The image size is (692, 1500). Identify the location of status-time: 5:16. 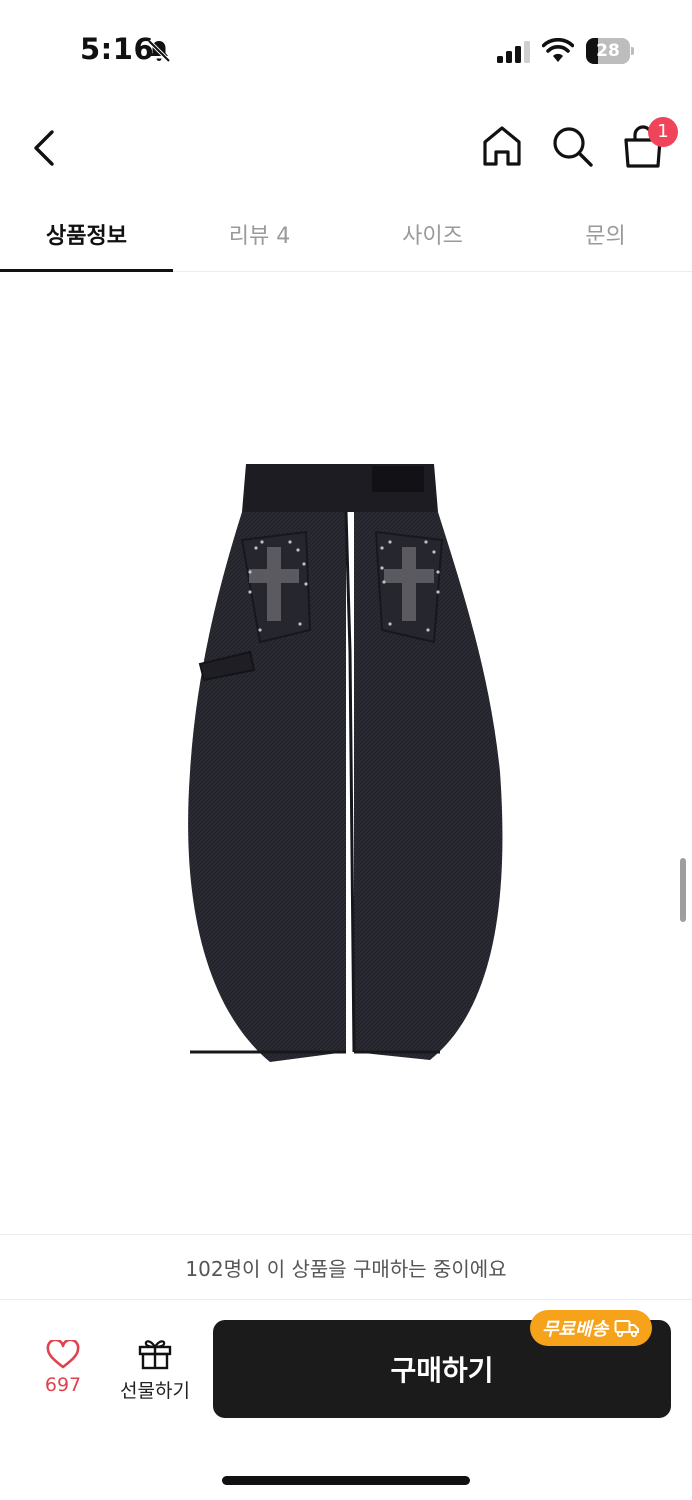
(117, 49).